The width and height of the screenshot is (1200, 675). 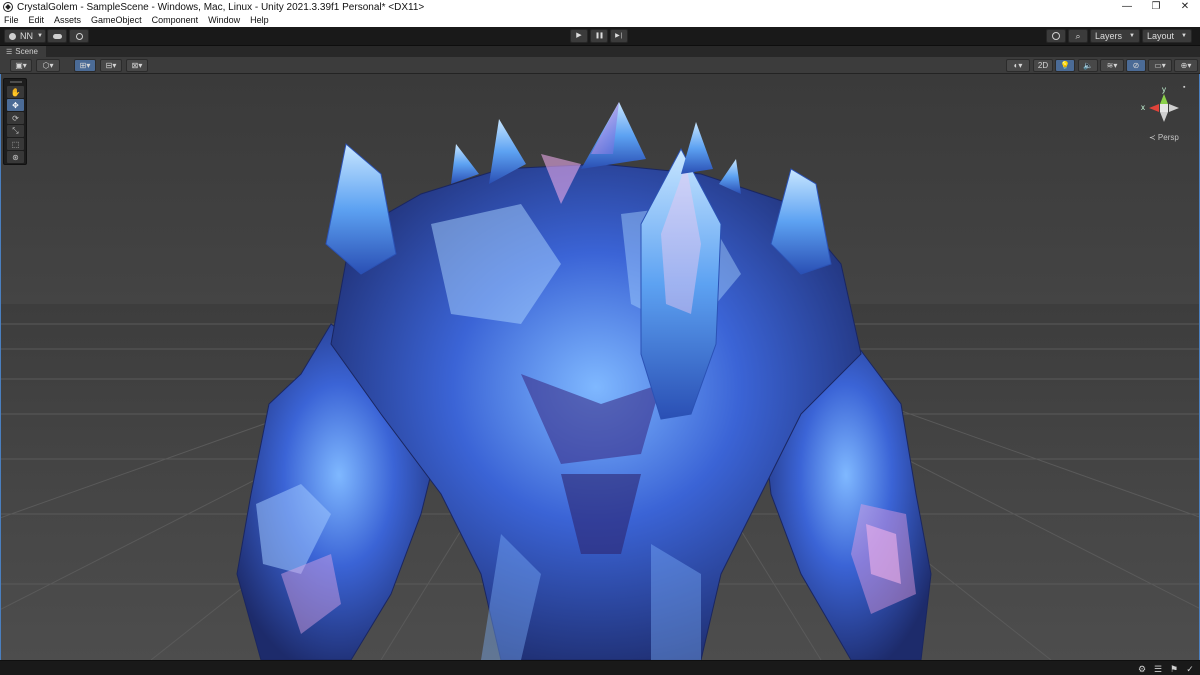 I want to click on gizmo-neg-x-axis-icon, so click(x=1174, y=108).